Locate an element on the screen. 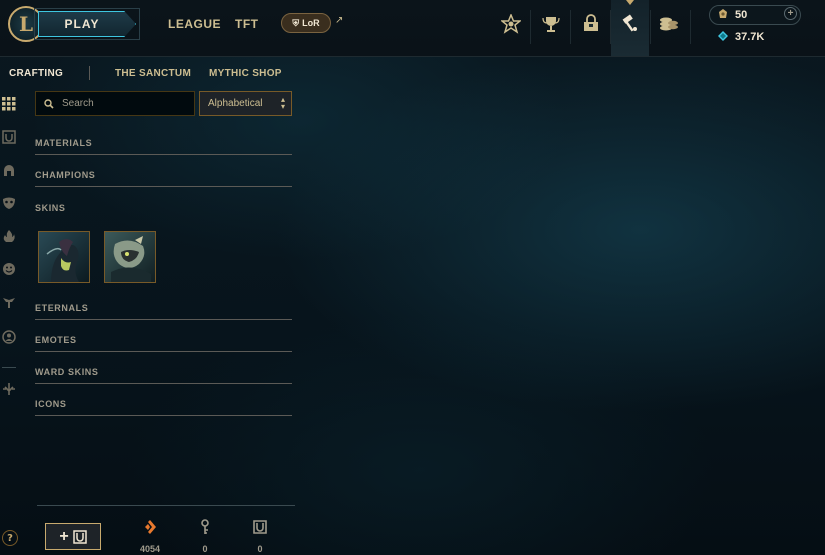 This screenshot has height=555, width=825. category-label: CHAMPIONS is located at coordinates (65, 175).